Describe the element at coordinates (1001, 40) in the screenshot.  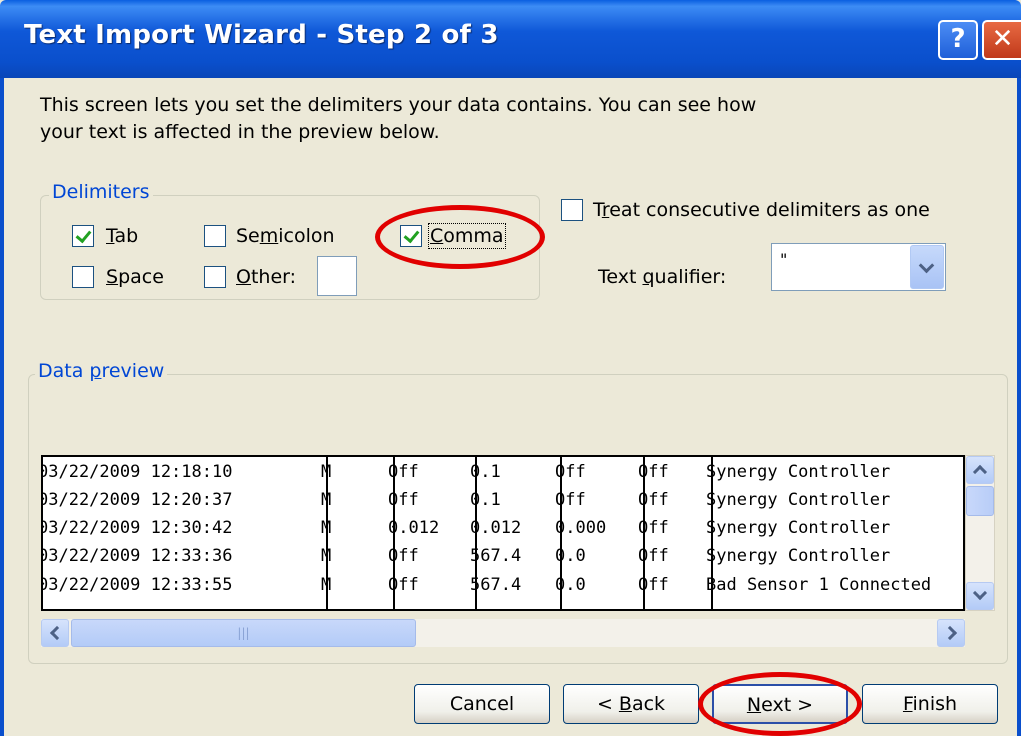
I see `close-button: ✕` at that location.